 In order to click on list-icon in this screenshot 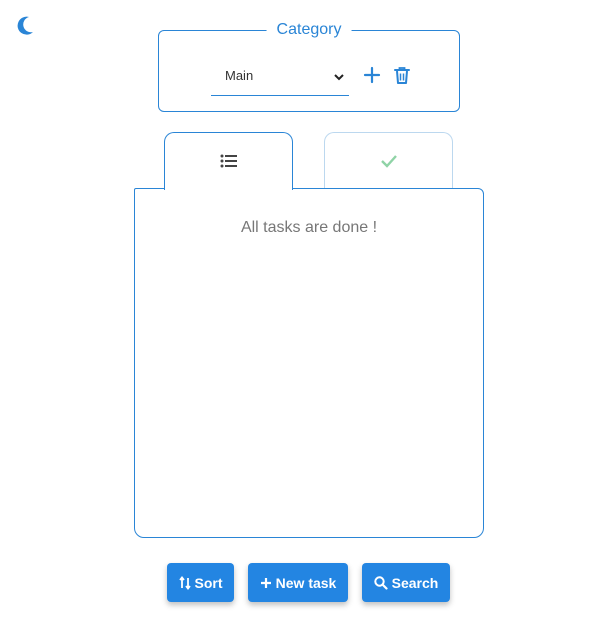, I will do `click(228, 161)`.